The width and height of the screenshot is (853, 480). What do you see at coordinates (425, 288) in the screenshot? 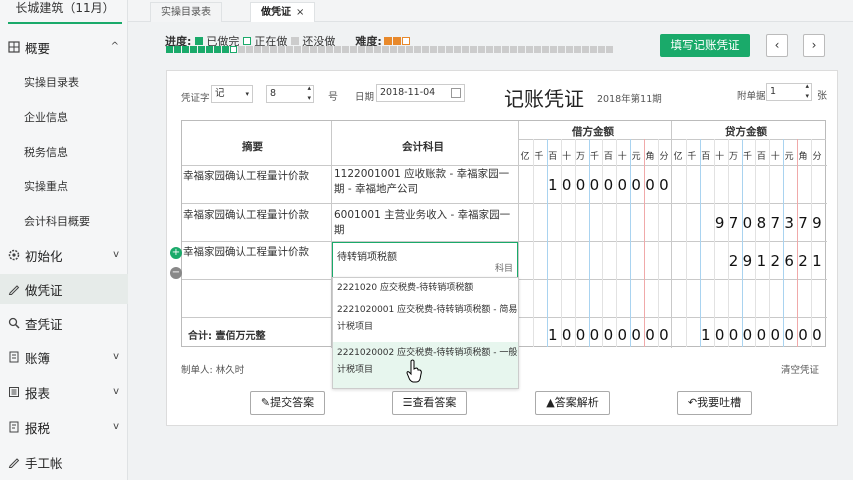
I see `dropdown-item: 2221020 应交税费-待转销项税额` at bounding box center [425, 288].